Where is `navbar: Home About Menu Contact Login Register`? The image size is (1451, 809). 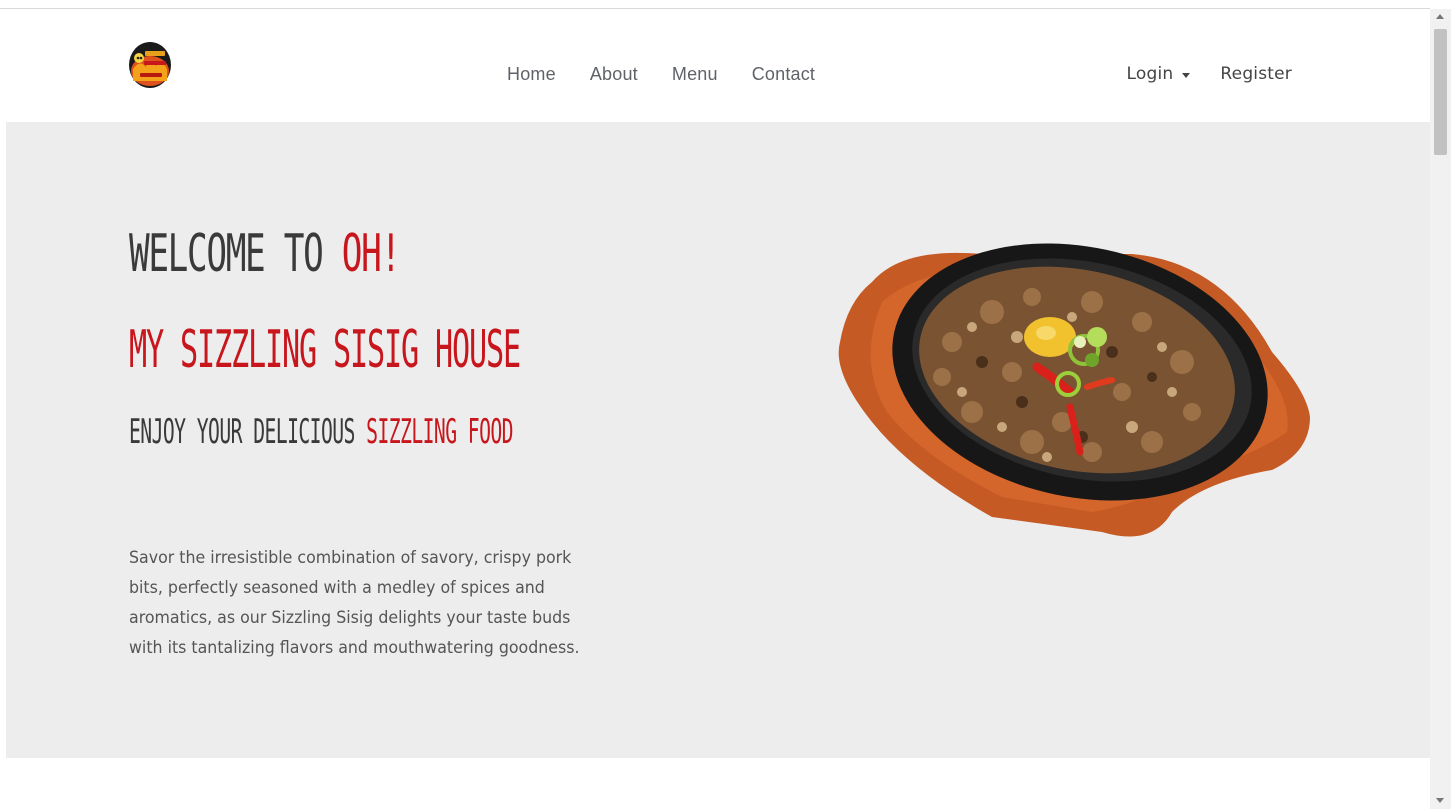
navbar: Home About Menu Contact Login Register is located at coordinates (715, 65).